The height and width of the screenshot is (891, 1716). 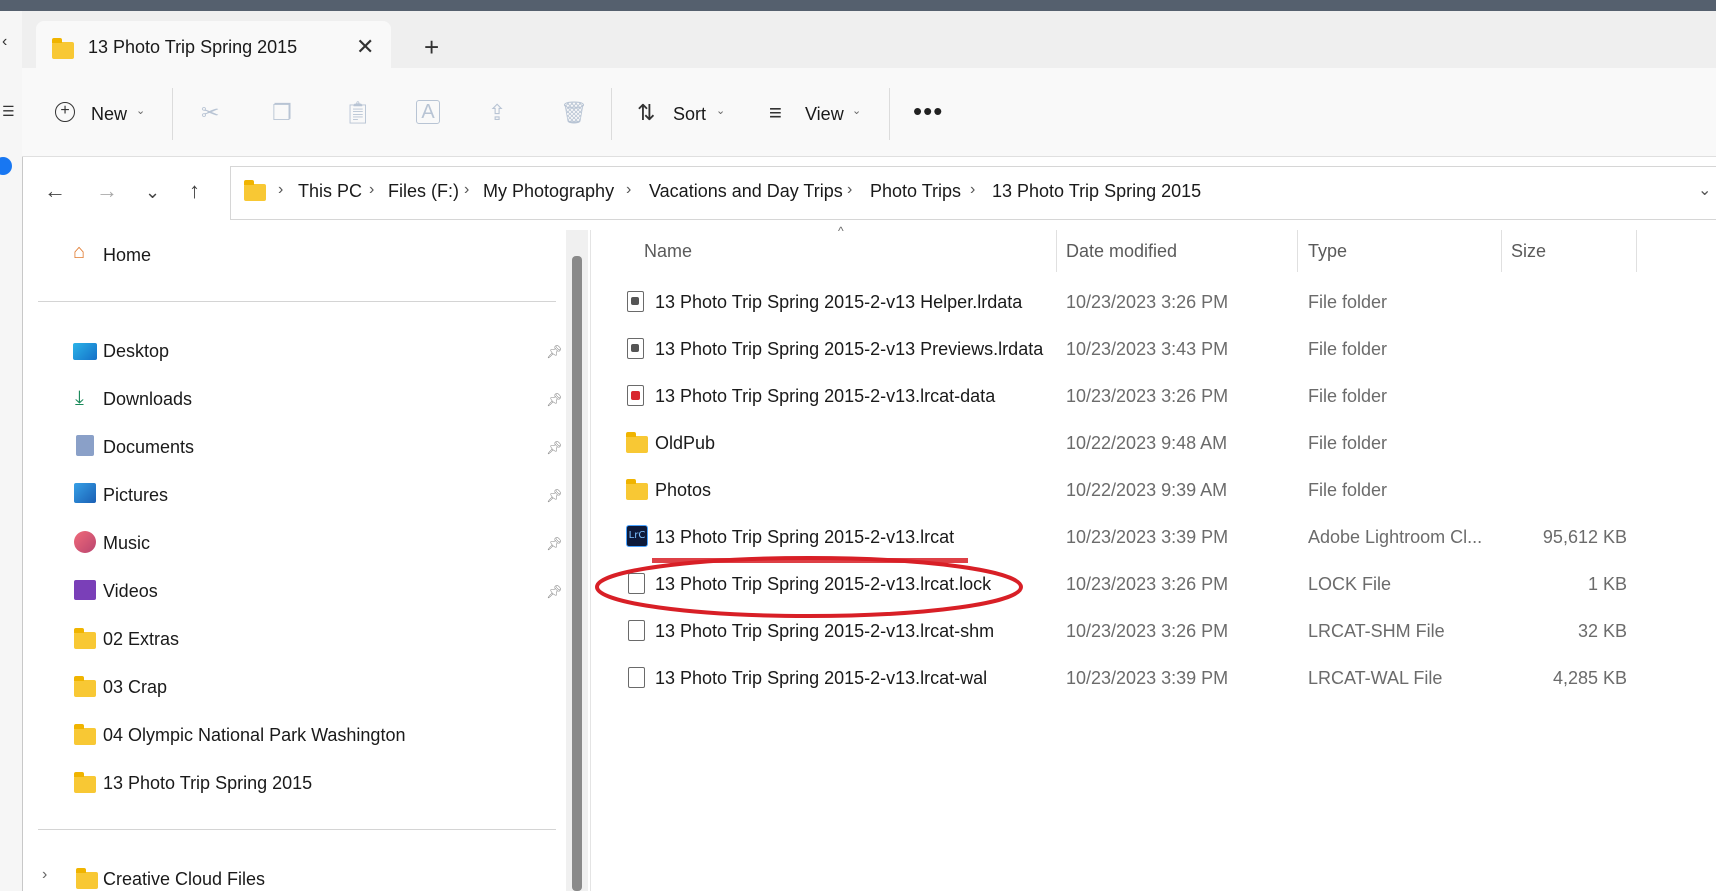 I want to click on annotation-overlay, so click(x=809, y=587).